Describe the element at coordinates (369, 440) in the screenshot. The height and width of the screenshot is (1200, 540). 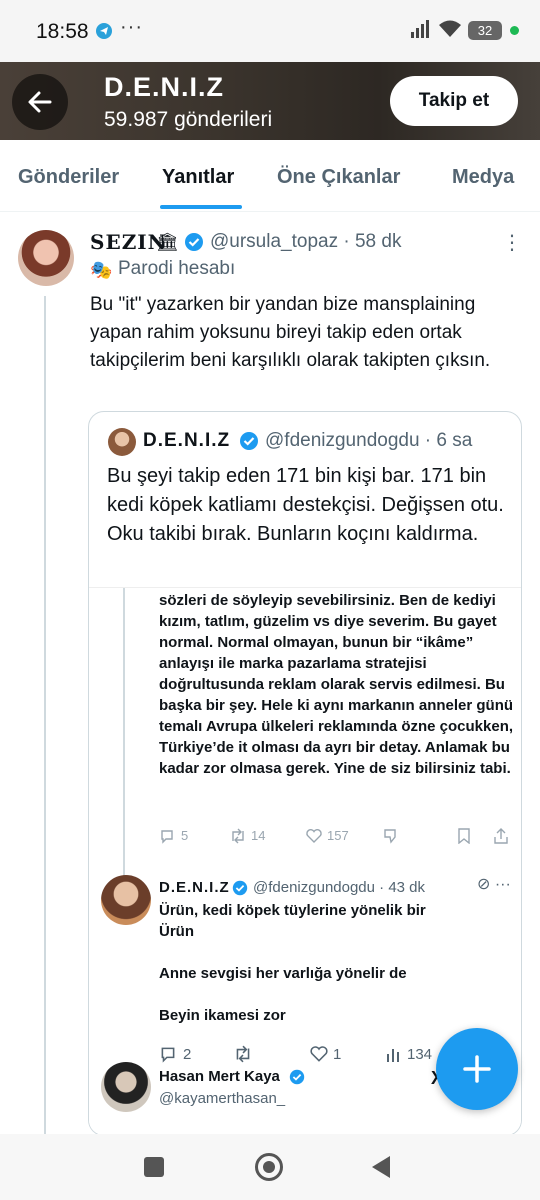
I see `quoted-handle-time: @fdenizgundogdu · 6 sa` at that location.